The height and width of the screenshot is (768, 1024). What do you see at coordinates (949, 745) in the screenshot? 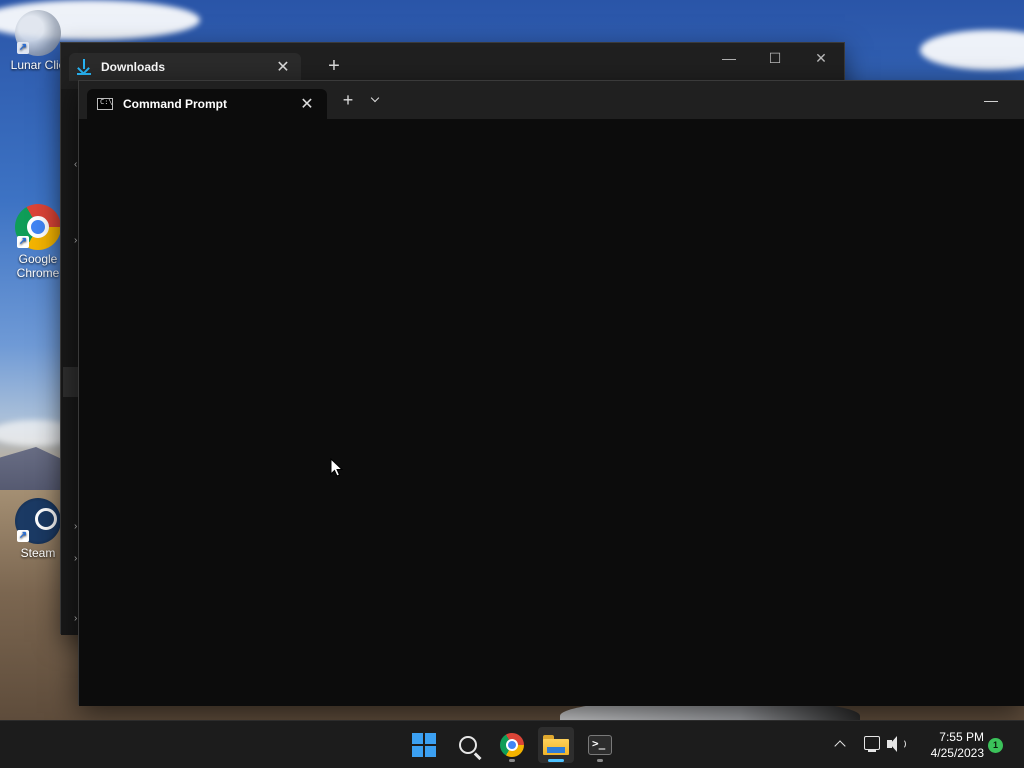
I see `taskbar-clock: 7:55 PM 4/25/2023` at bounding box center [949, 745].